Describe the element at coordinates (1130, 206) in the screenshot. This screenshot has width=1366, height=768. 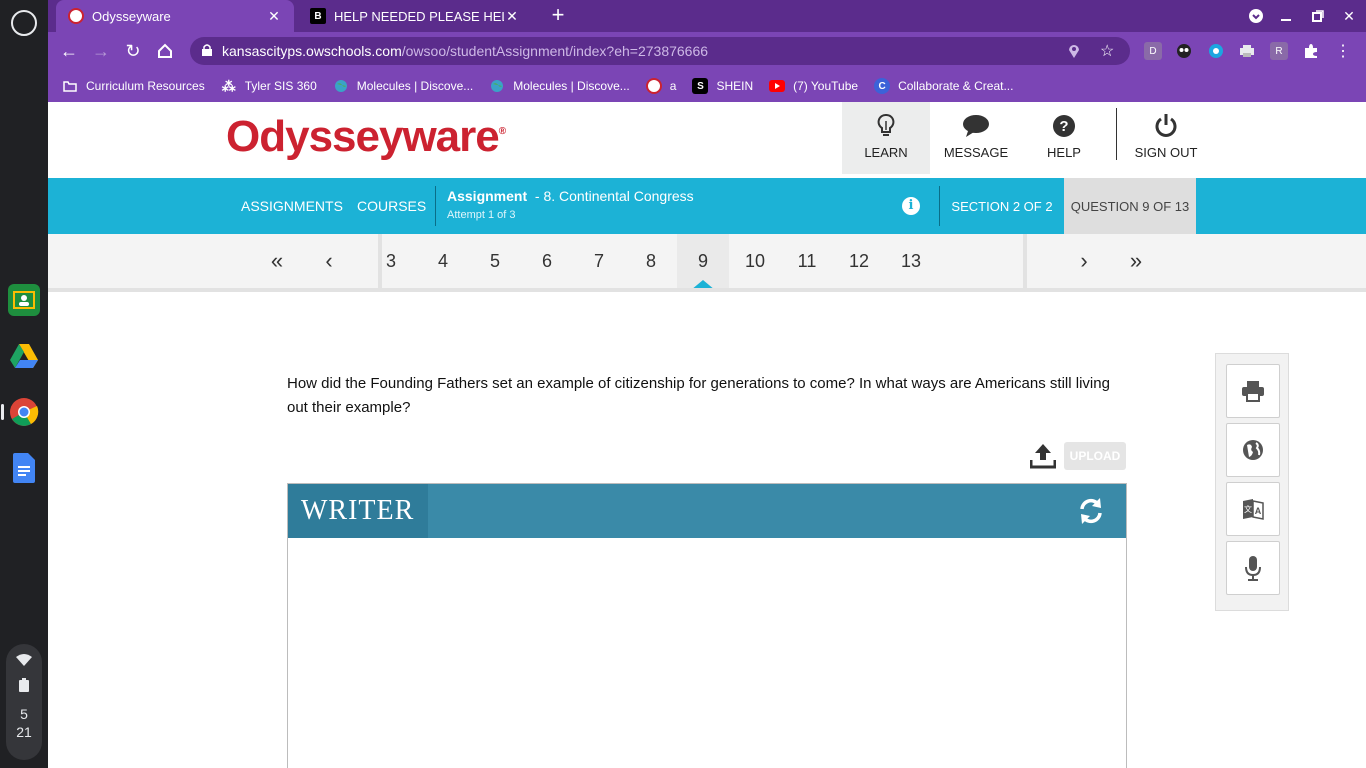
I see `question-indicator: QUESTION 9 OF 13` at that location.